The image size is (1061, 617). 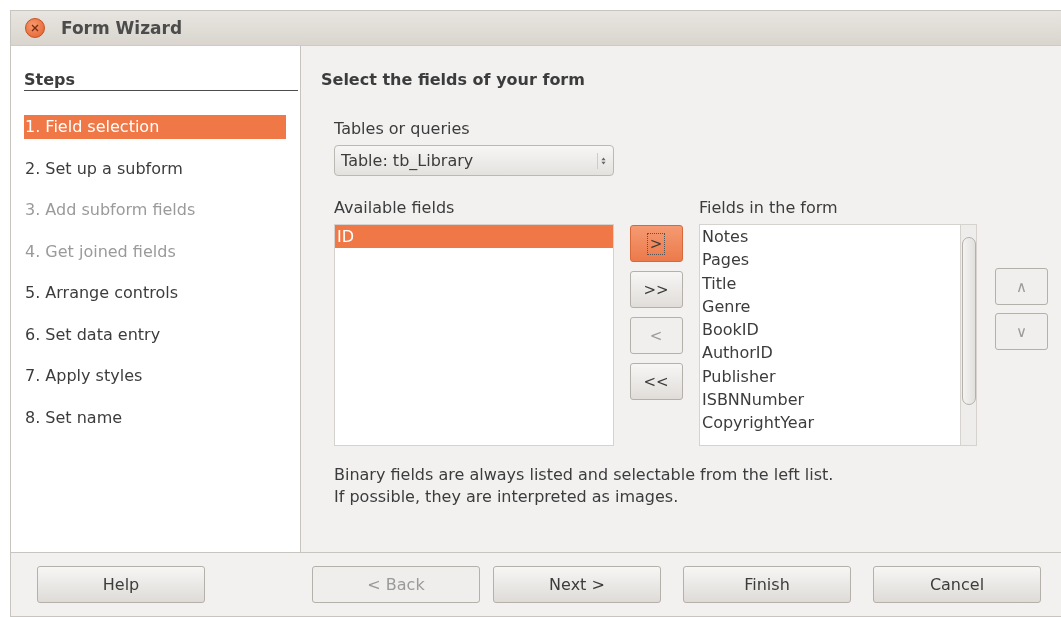 I want to click on list-item: Publisher, so click(x=830, y=376).